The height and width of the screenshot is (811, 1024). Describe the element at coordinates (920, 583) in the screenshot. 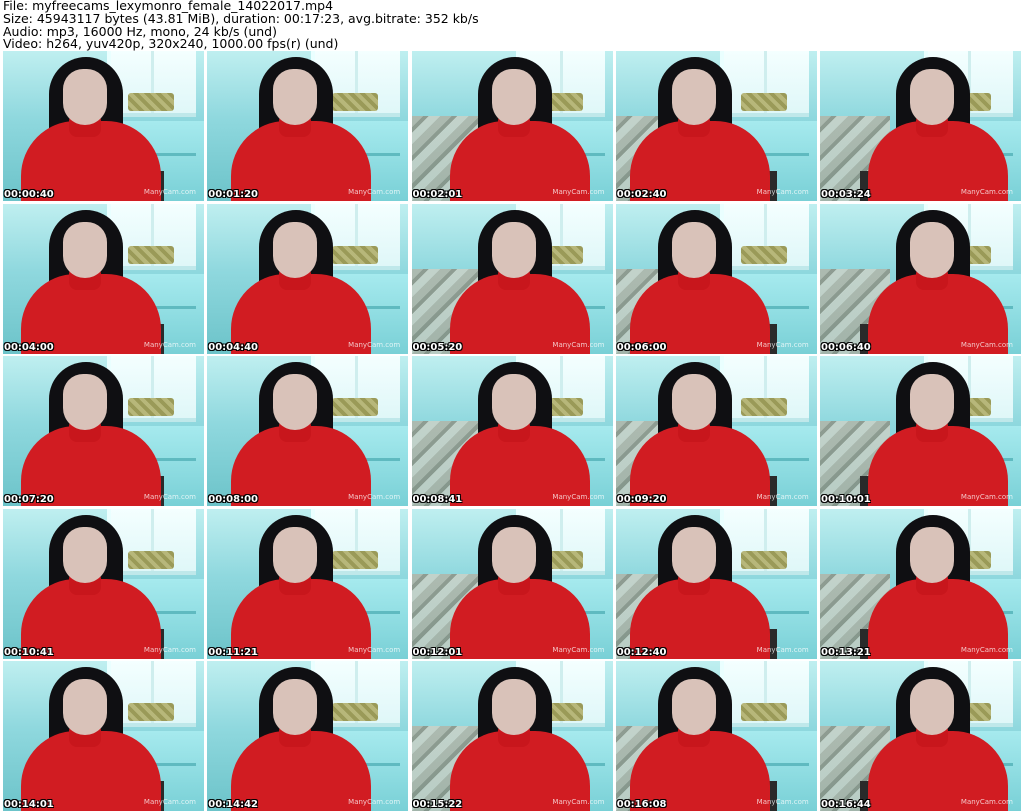

I see `video-thumbnail: ManyCam.com 00:13:21` at that location.